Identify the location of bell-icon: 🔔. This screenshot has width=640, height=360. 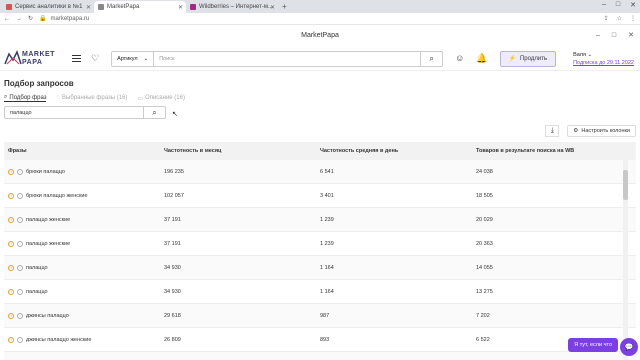
(481, 58).